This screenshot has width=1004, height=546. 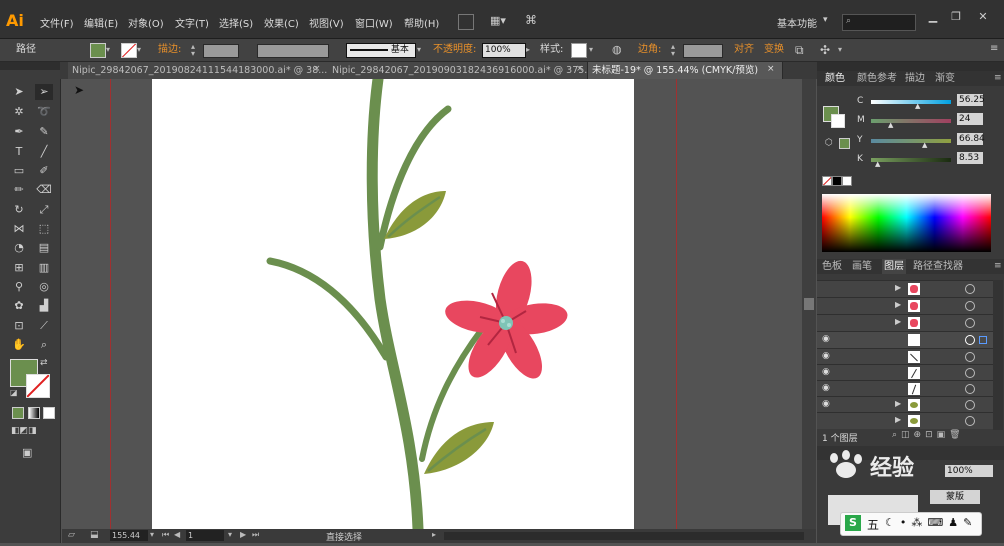 I want to click on menu-type: 文字(T), so click(x=192, y=22).